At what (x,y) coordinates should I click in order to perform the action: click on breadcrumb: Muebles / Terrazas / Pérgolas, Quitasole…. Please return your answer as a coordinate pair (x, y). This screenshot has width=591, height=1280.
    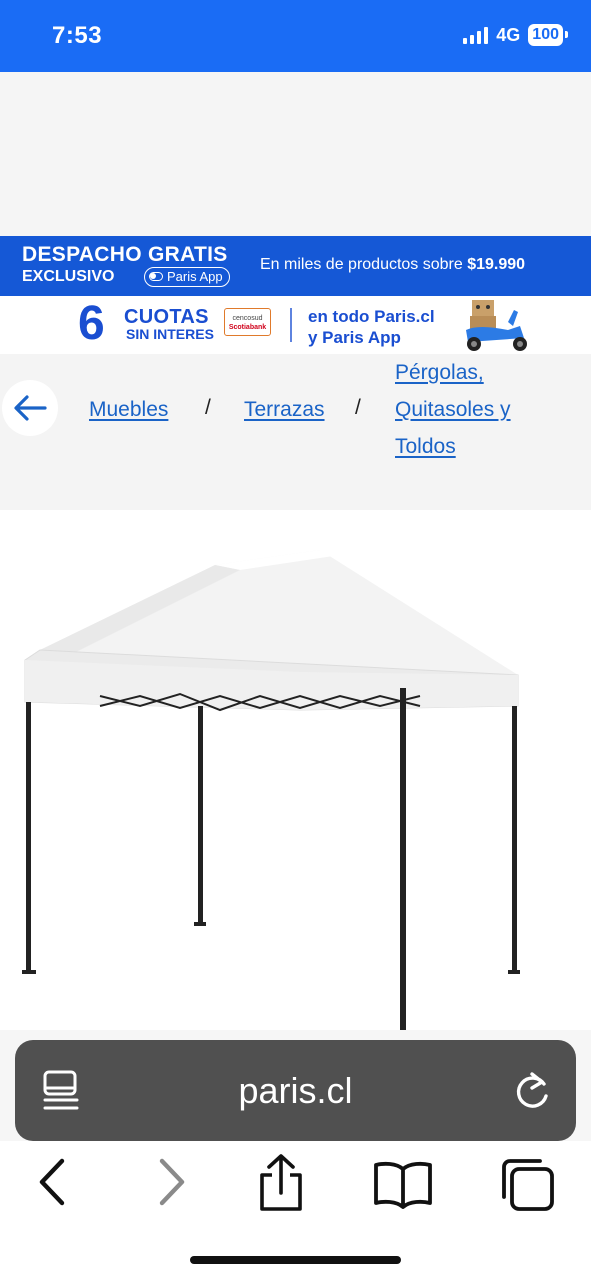
    Looking at the image, I should click on (295, 432).